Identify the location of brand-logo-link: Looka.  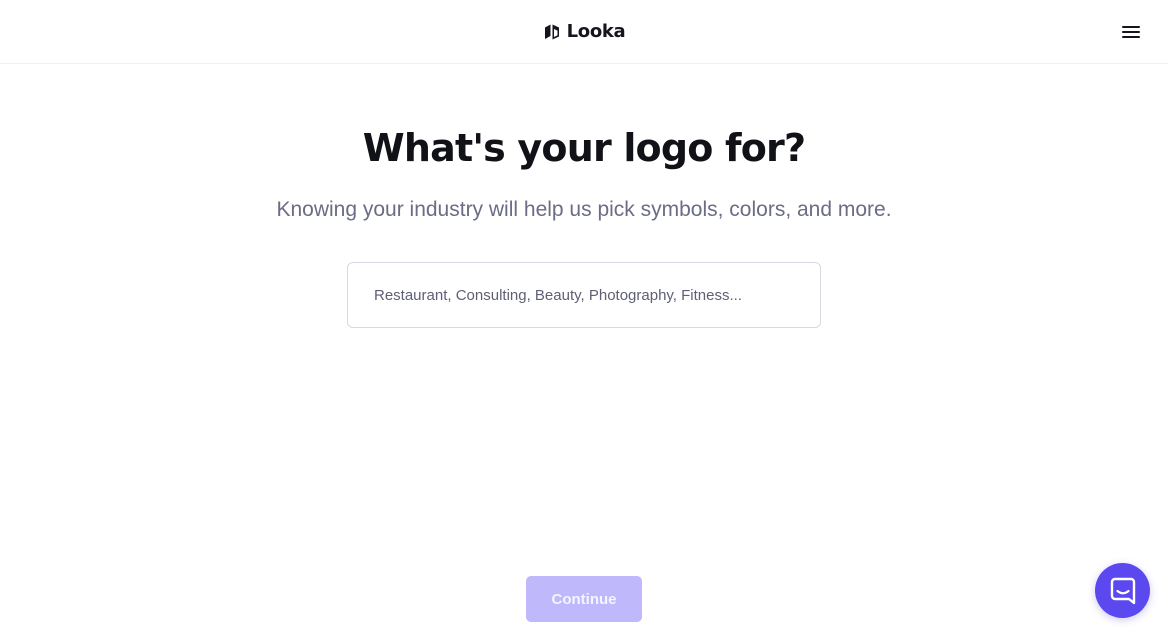
(584, 31).